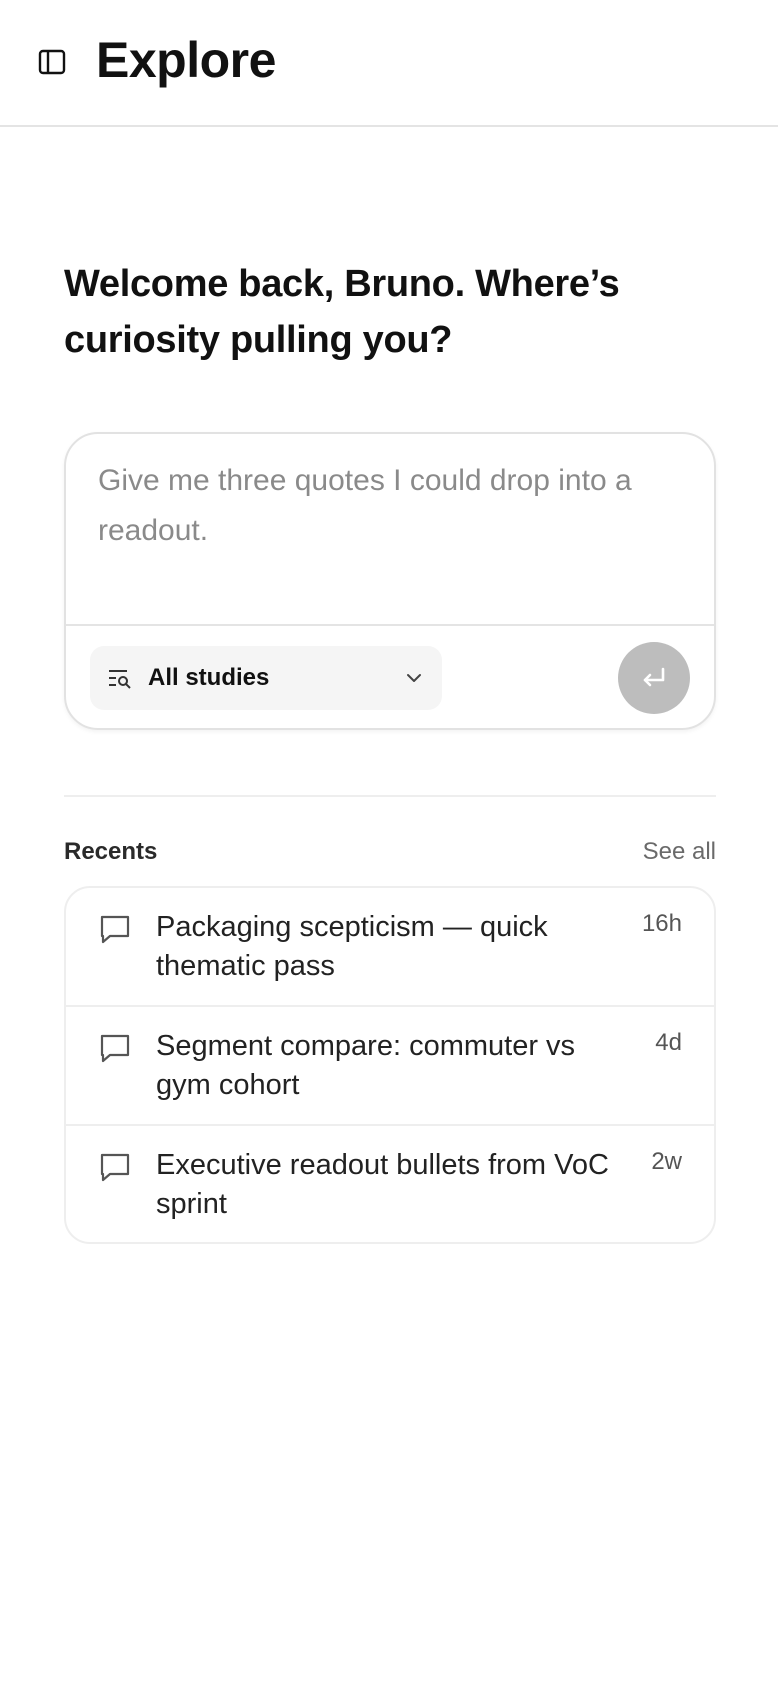  Describe the element at coordinates (666, 1161) in the screenshot. I see `recent-item-time: 2w` at that location.